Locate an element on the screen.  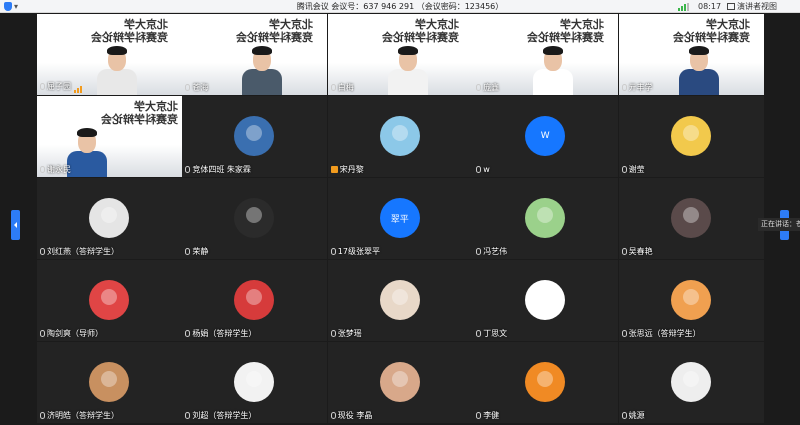
participant-label: 现役 李晶 is located at coordinates (351, 416).